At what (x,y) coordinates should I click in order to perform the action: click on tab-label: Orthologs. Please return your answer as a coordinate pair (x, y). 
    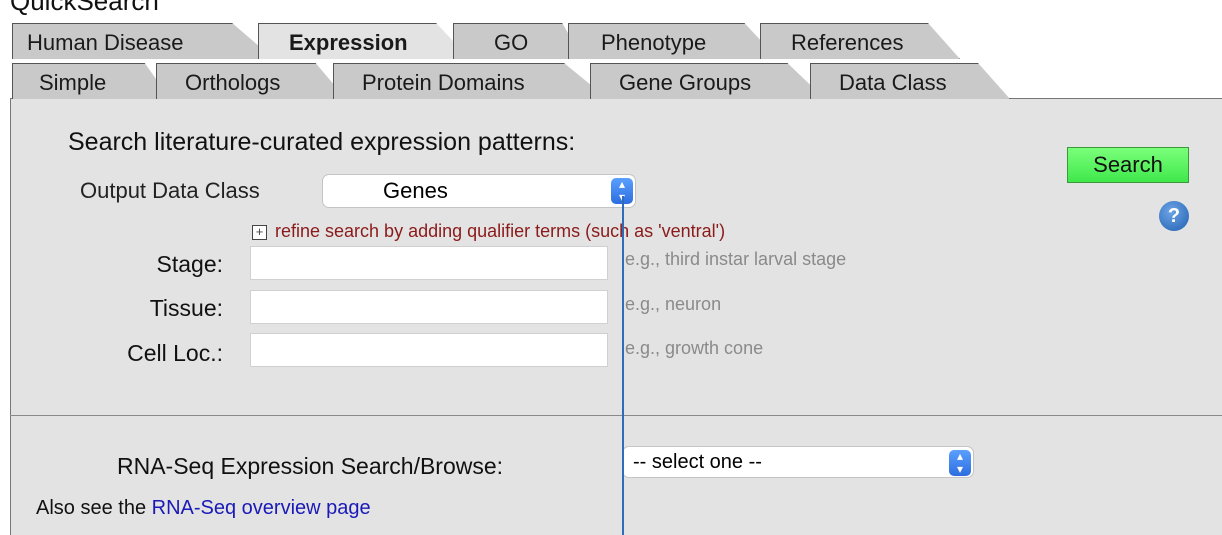
    Looking at the image, I should click on (233, 82).